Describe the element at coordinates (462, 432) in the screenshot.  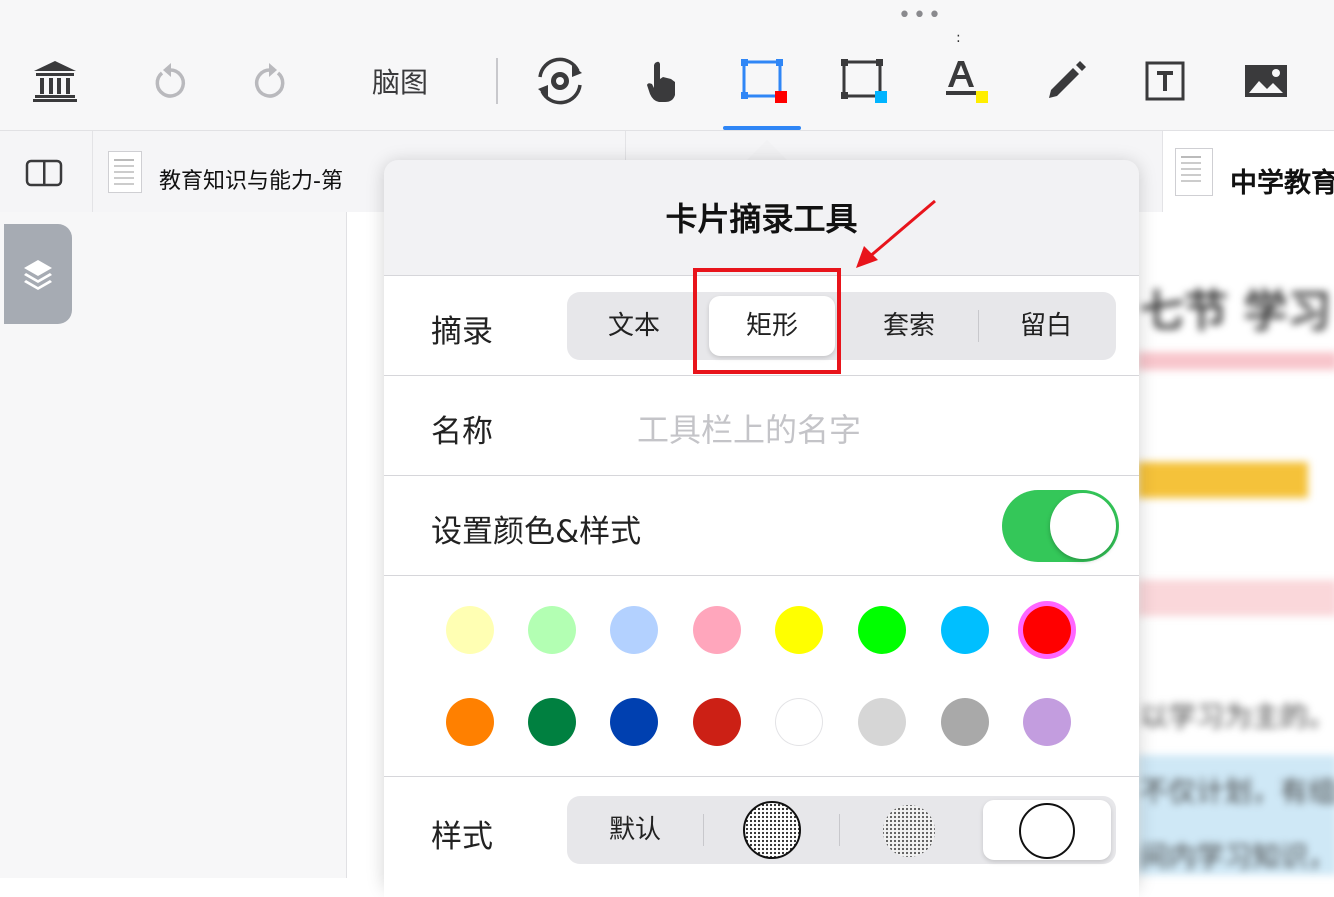
I see `name-label: 名称` at that location.